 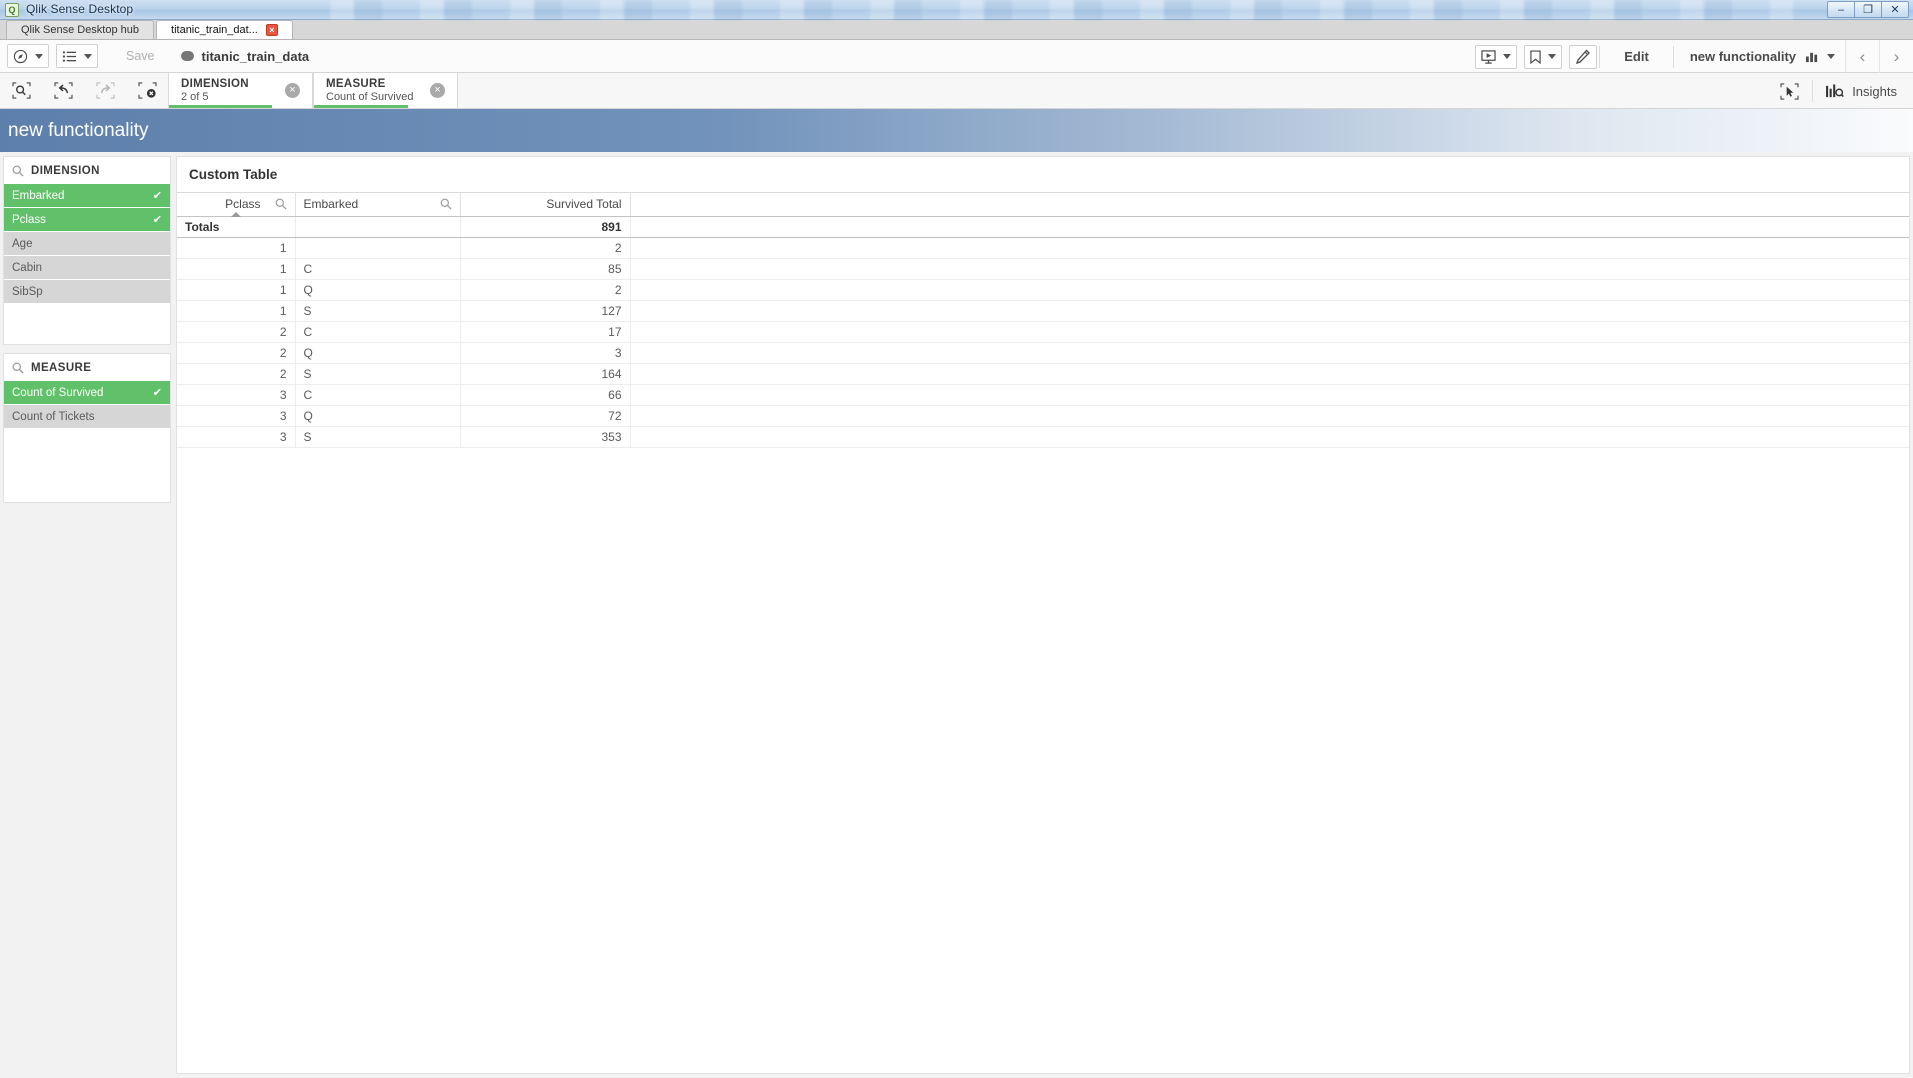 I want to click on dimension-item-cabin: Cabin, so click(x=87, y=268).